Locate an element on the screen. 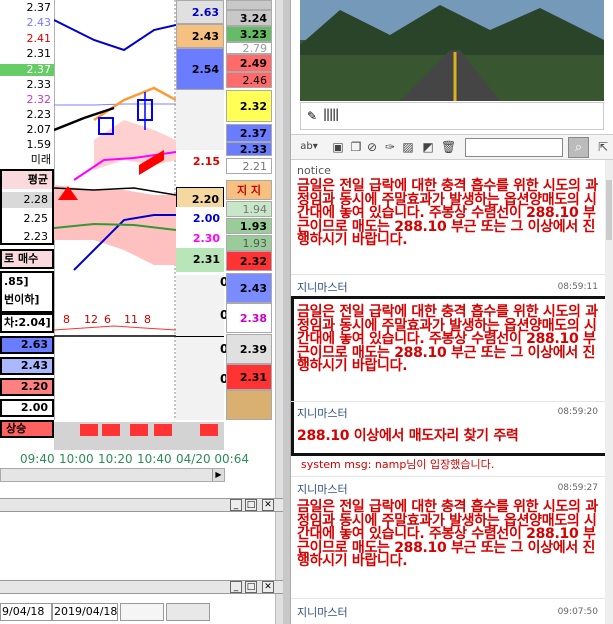 Image resolution: width=613 pixels, height=624 pixels. price-box: 2.54 is located at coordinates (200, 69).